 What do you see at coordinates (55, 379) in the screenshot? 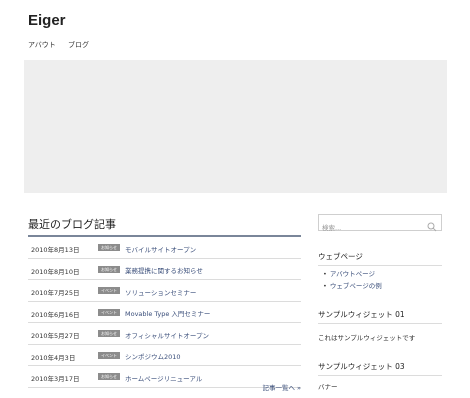
I see `entry-date: 2010年3月17日` at bounding box center [55, 379].